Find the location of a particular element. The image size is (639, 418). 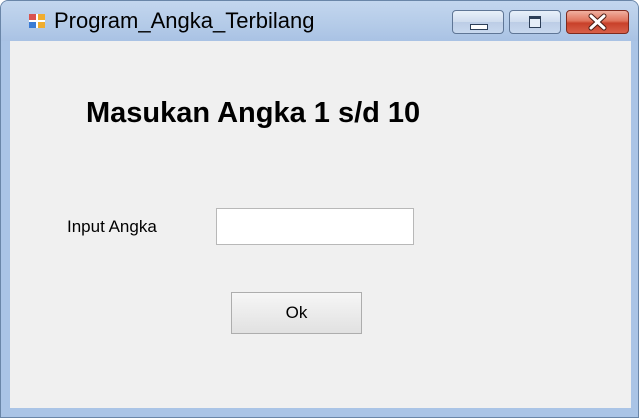

close-icon is located at coordinates (597, 22).